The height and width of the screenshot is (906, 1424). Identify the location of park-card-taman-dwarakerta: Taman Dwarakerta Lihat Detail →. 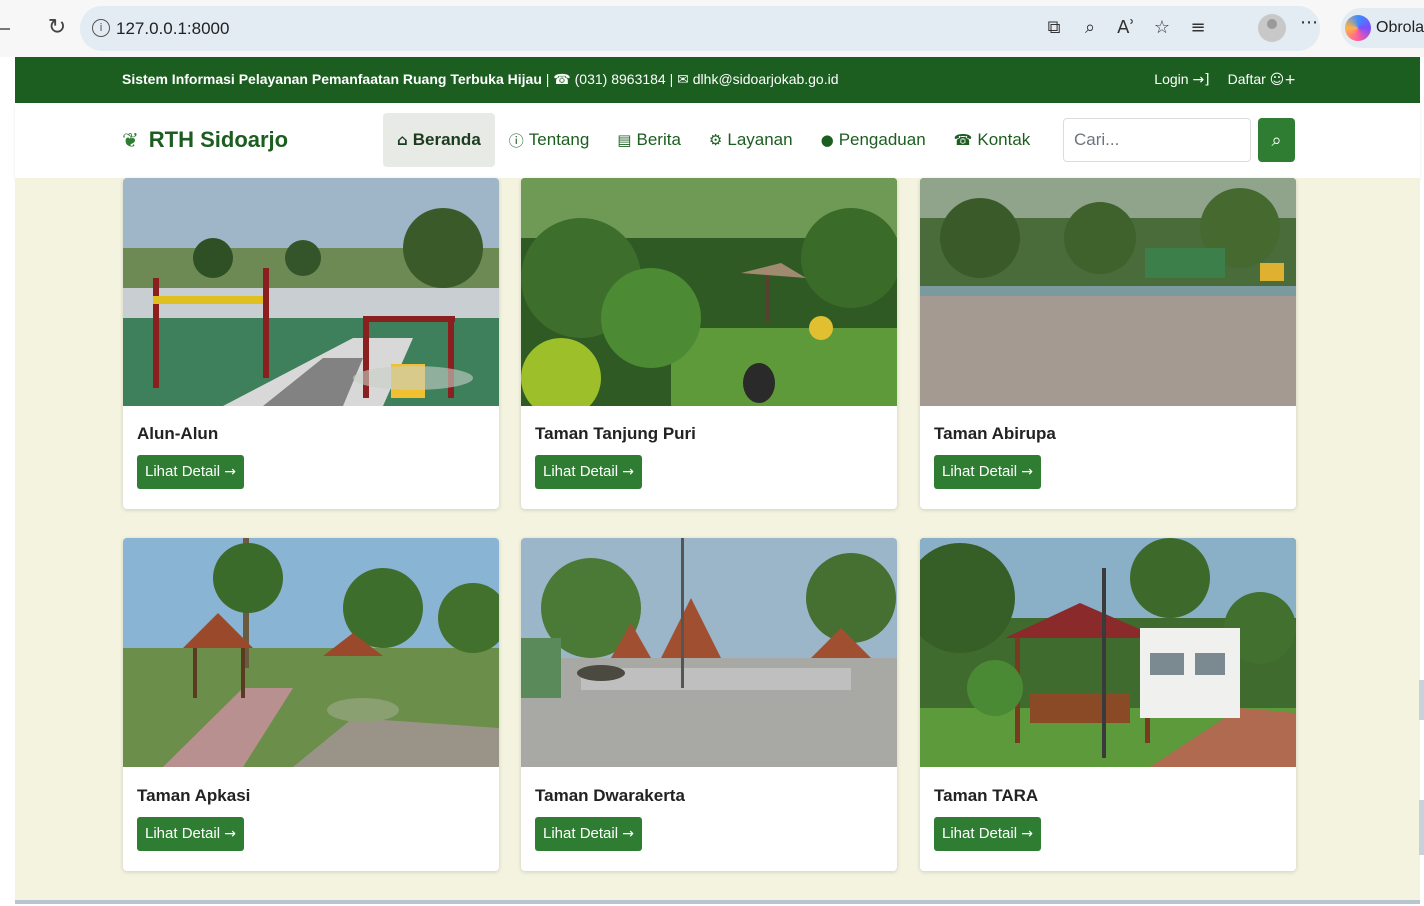
(709, 704).